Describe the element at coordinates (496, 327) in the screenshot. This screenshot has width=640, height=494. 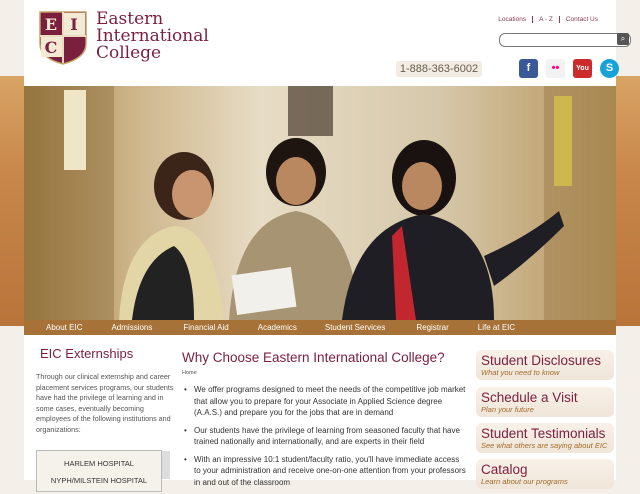
I see `nav-life-at-eic: Life at EIC` at that location.